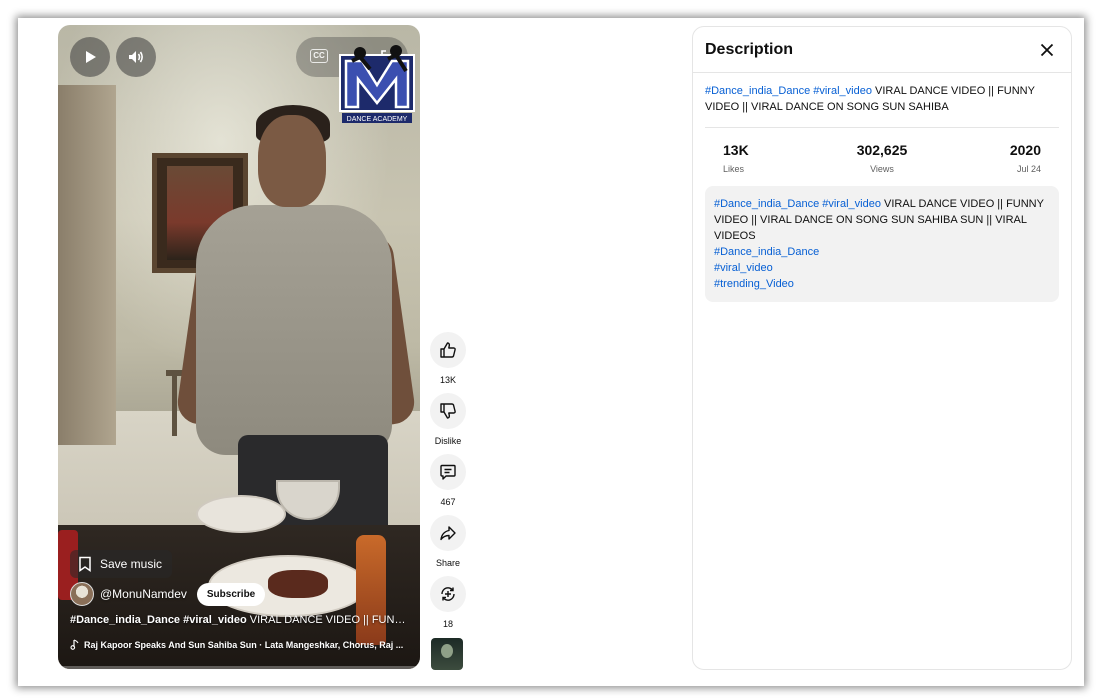  I want to click on svg-text: DANCE ACADEMY, so click(377, 119).